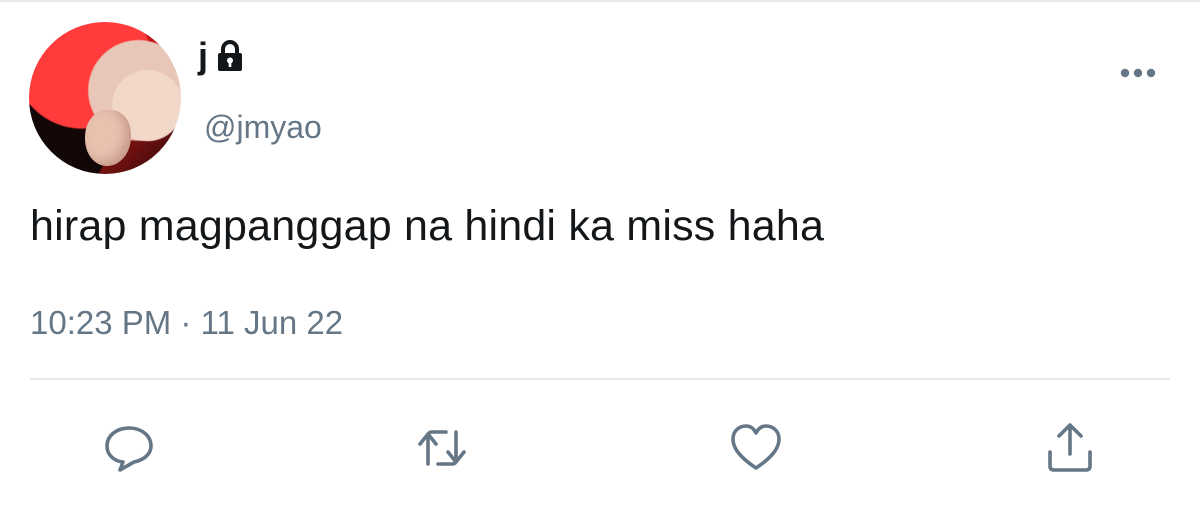 The width and height of the screenshot is (1200, 507). I want to click on like-button, so click(756, 448).